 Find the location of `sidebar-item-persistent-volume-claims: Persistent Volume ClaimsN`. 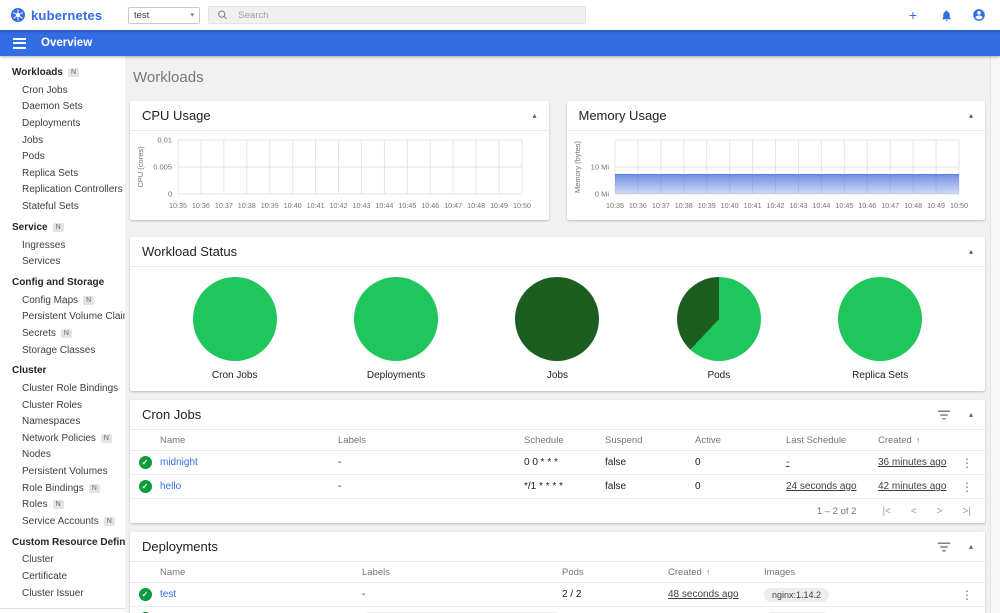

sidebar-item-persistent-volume-claims: Persistent Volume ClaimsN is located at coordinates (62, 317).